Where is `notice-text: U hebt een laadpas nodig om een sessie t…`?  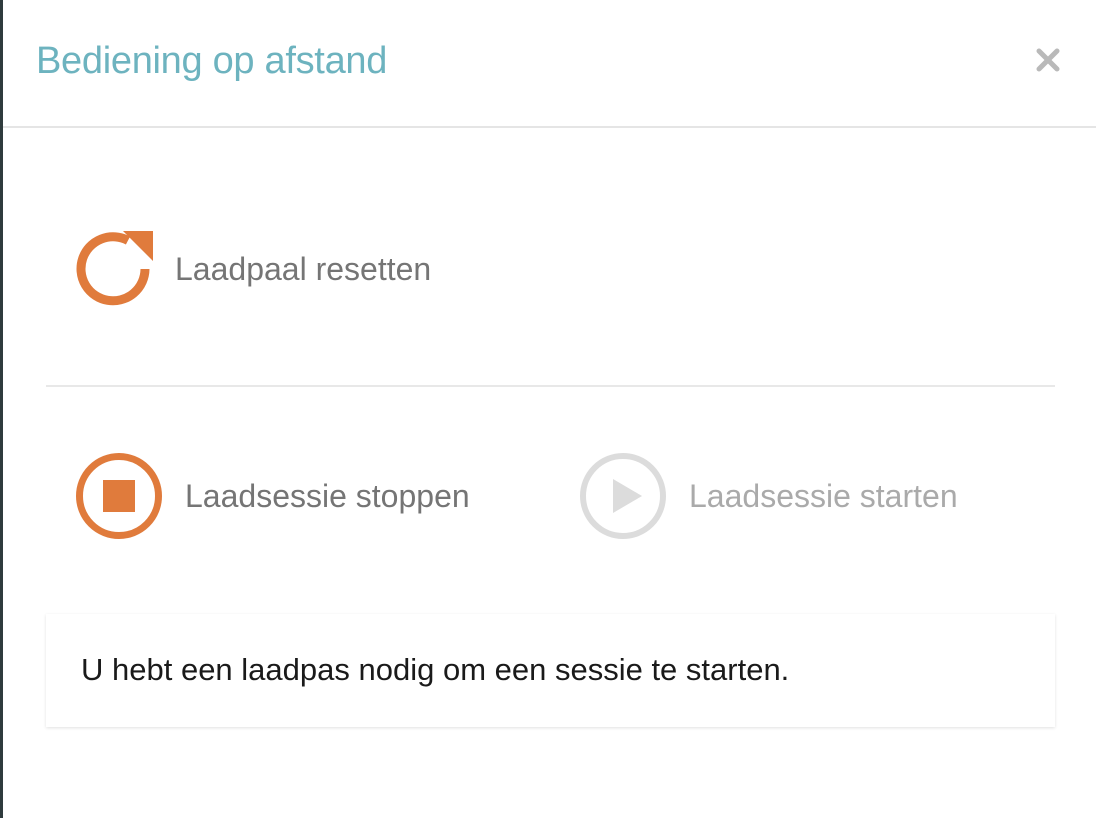 notice-text: U hebt een laadpas nodig om een sessie t… is located at coordinates (435, 669).